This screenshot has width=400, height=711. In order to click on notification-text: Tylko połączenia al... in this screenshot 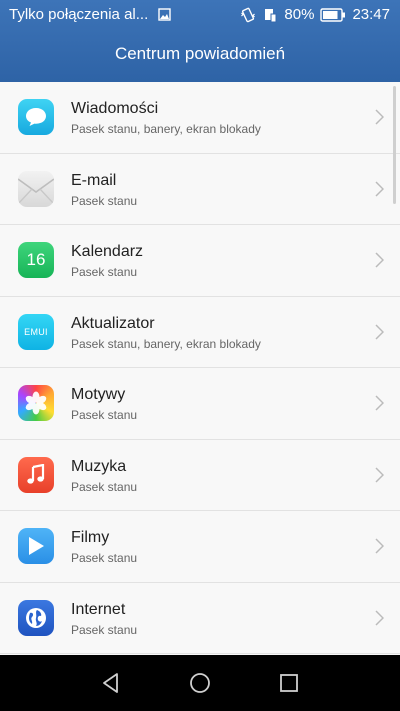, I will do `click(79, 14)`.